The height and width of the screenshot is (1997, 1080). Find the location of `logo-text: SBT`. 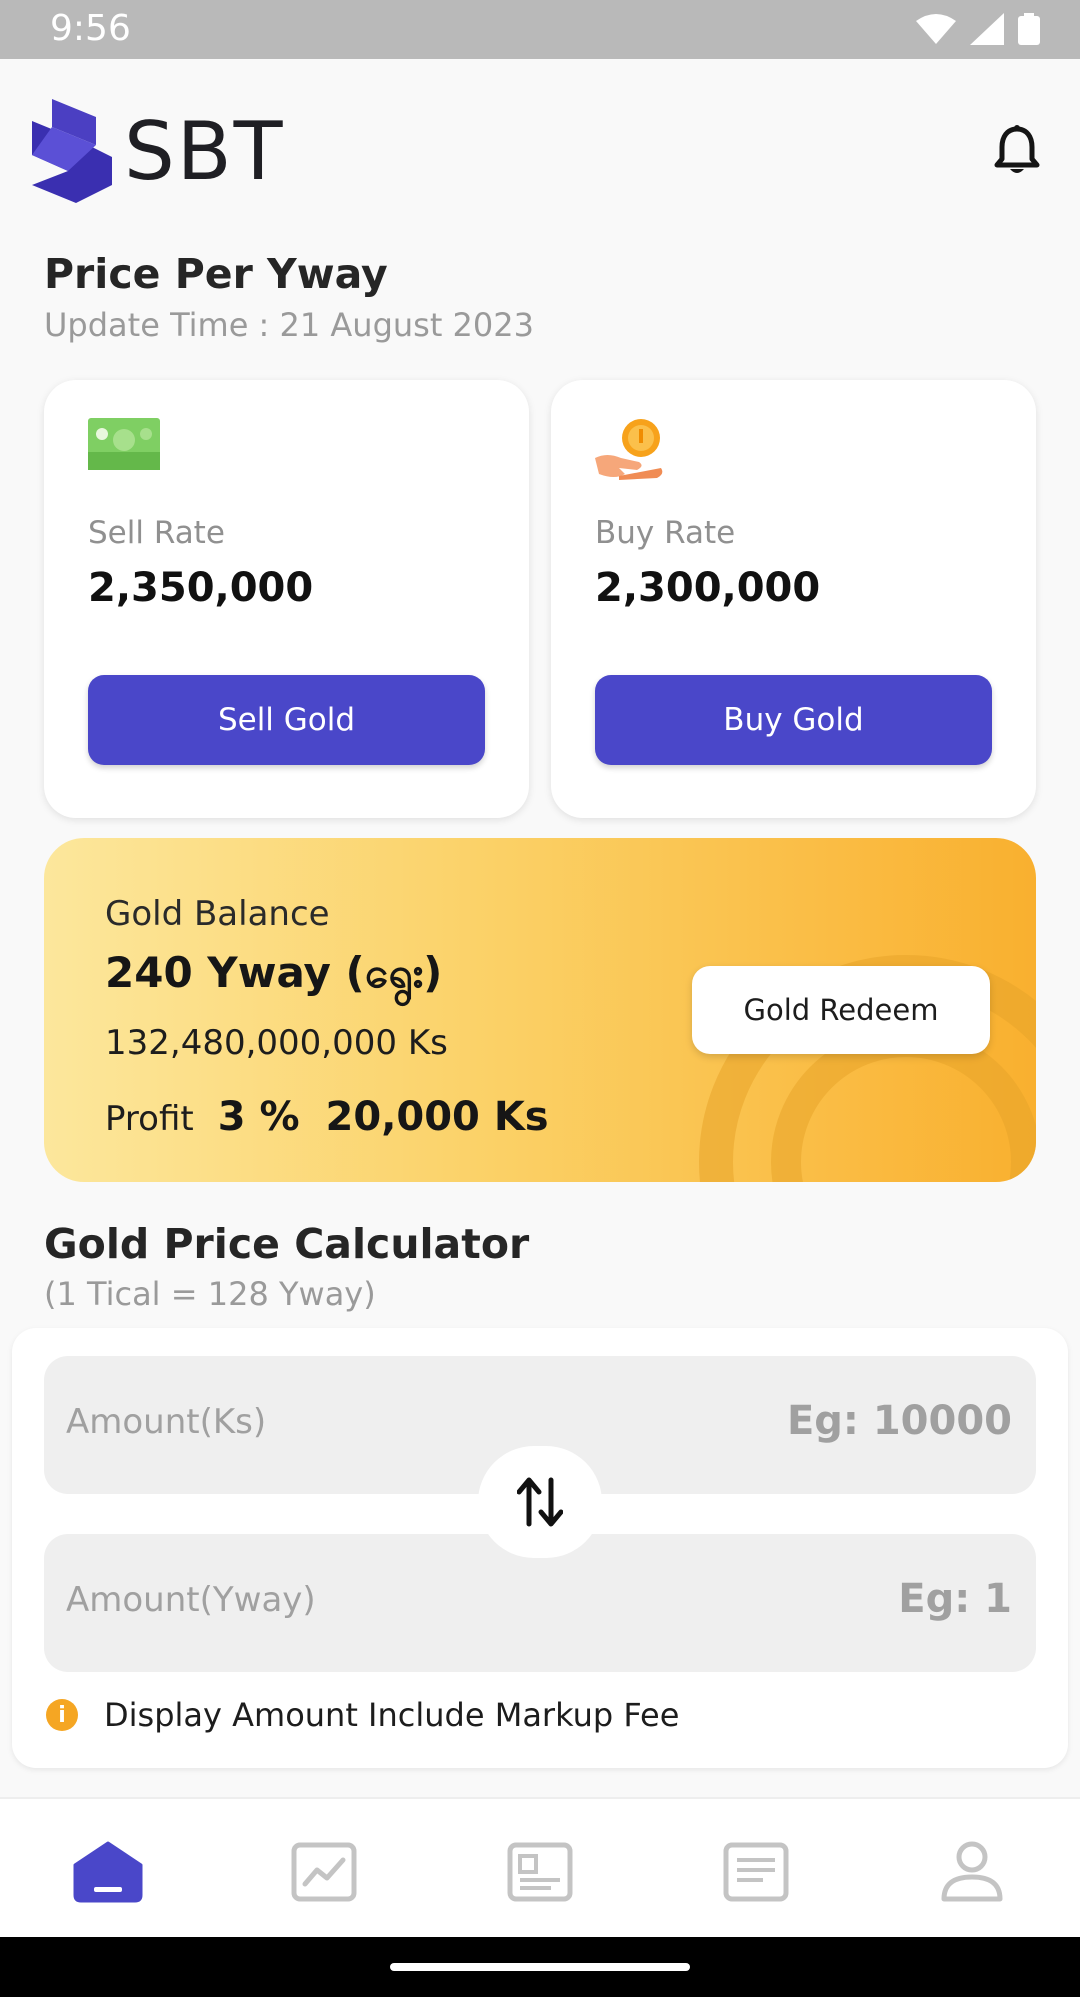

logo-text: SBT is located at coordinates (204, 151).